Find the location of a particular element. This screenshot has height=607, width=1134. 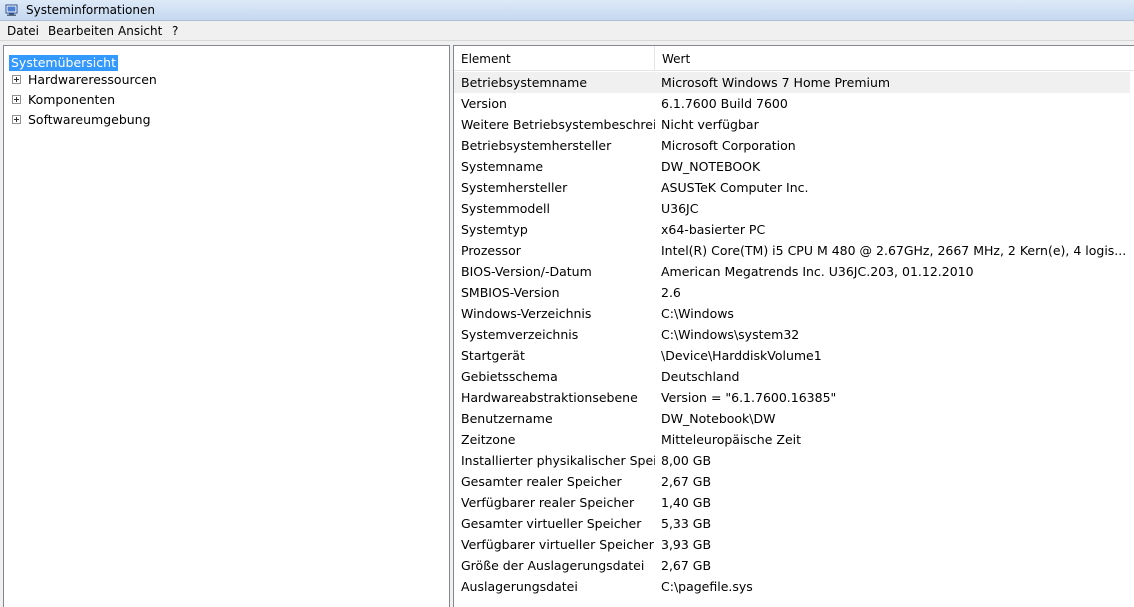

cell-element: Version is located at coordinates (484, 103).